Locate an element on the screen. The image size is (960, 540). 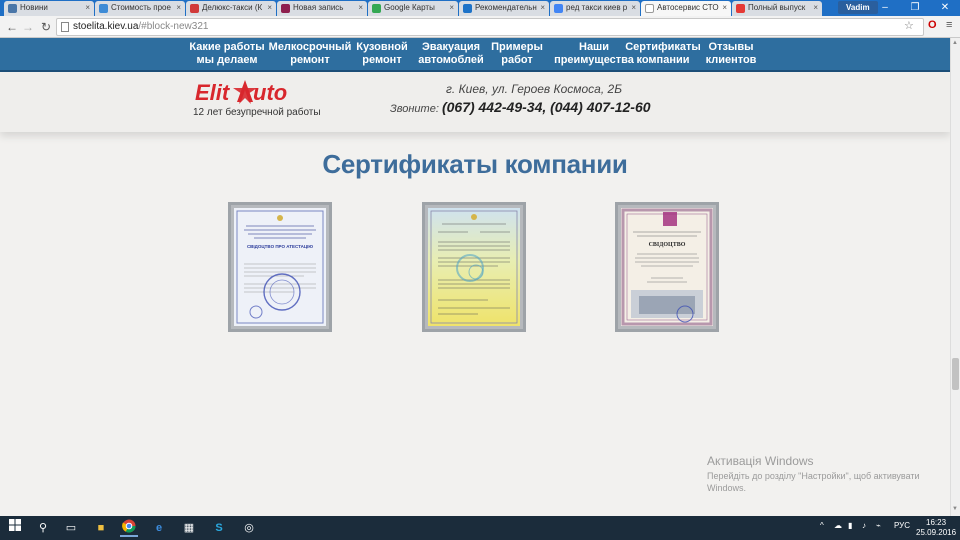
tab-title: Рекомендательн is located at coordinates (506, 7).